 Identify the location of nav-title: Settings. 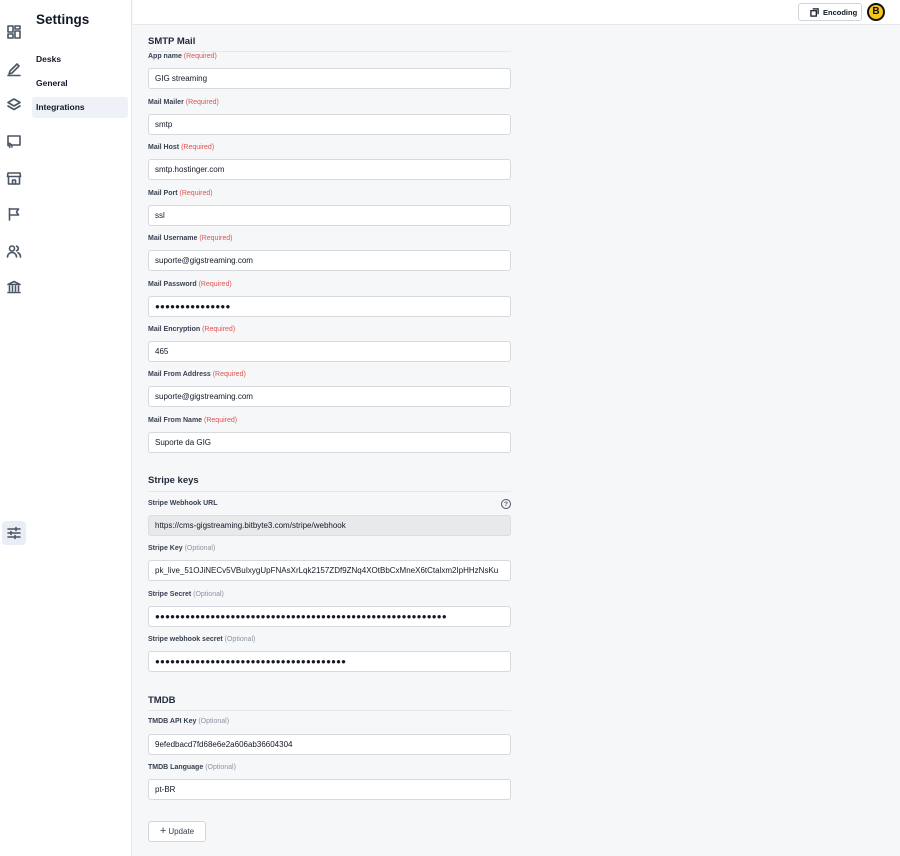
(63, 19).